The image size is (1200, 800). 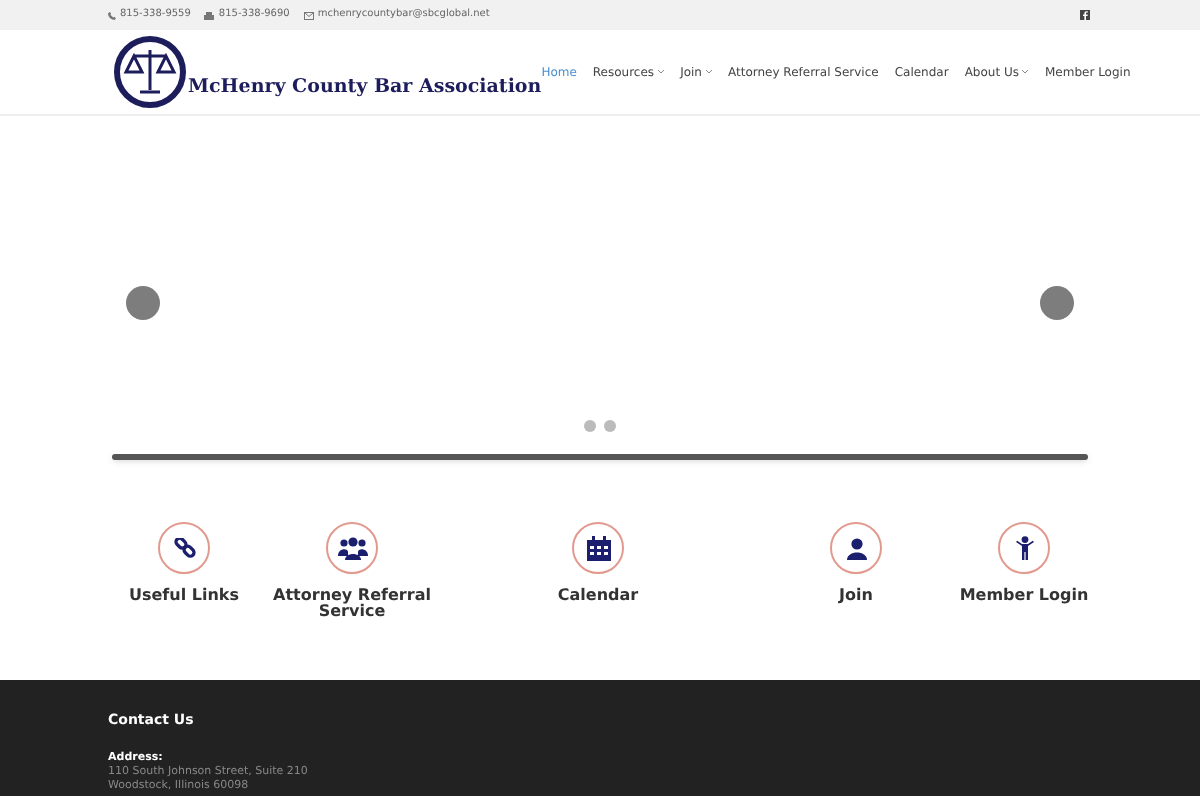 I want to click on group-icon, so click(x=352, y=548).